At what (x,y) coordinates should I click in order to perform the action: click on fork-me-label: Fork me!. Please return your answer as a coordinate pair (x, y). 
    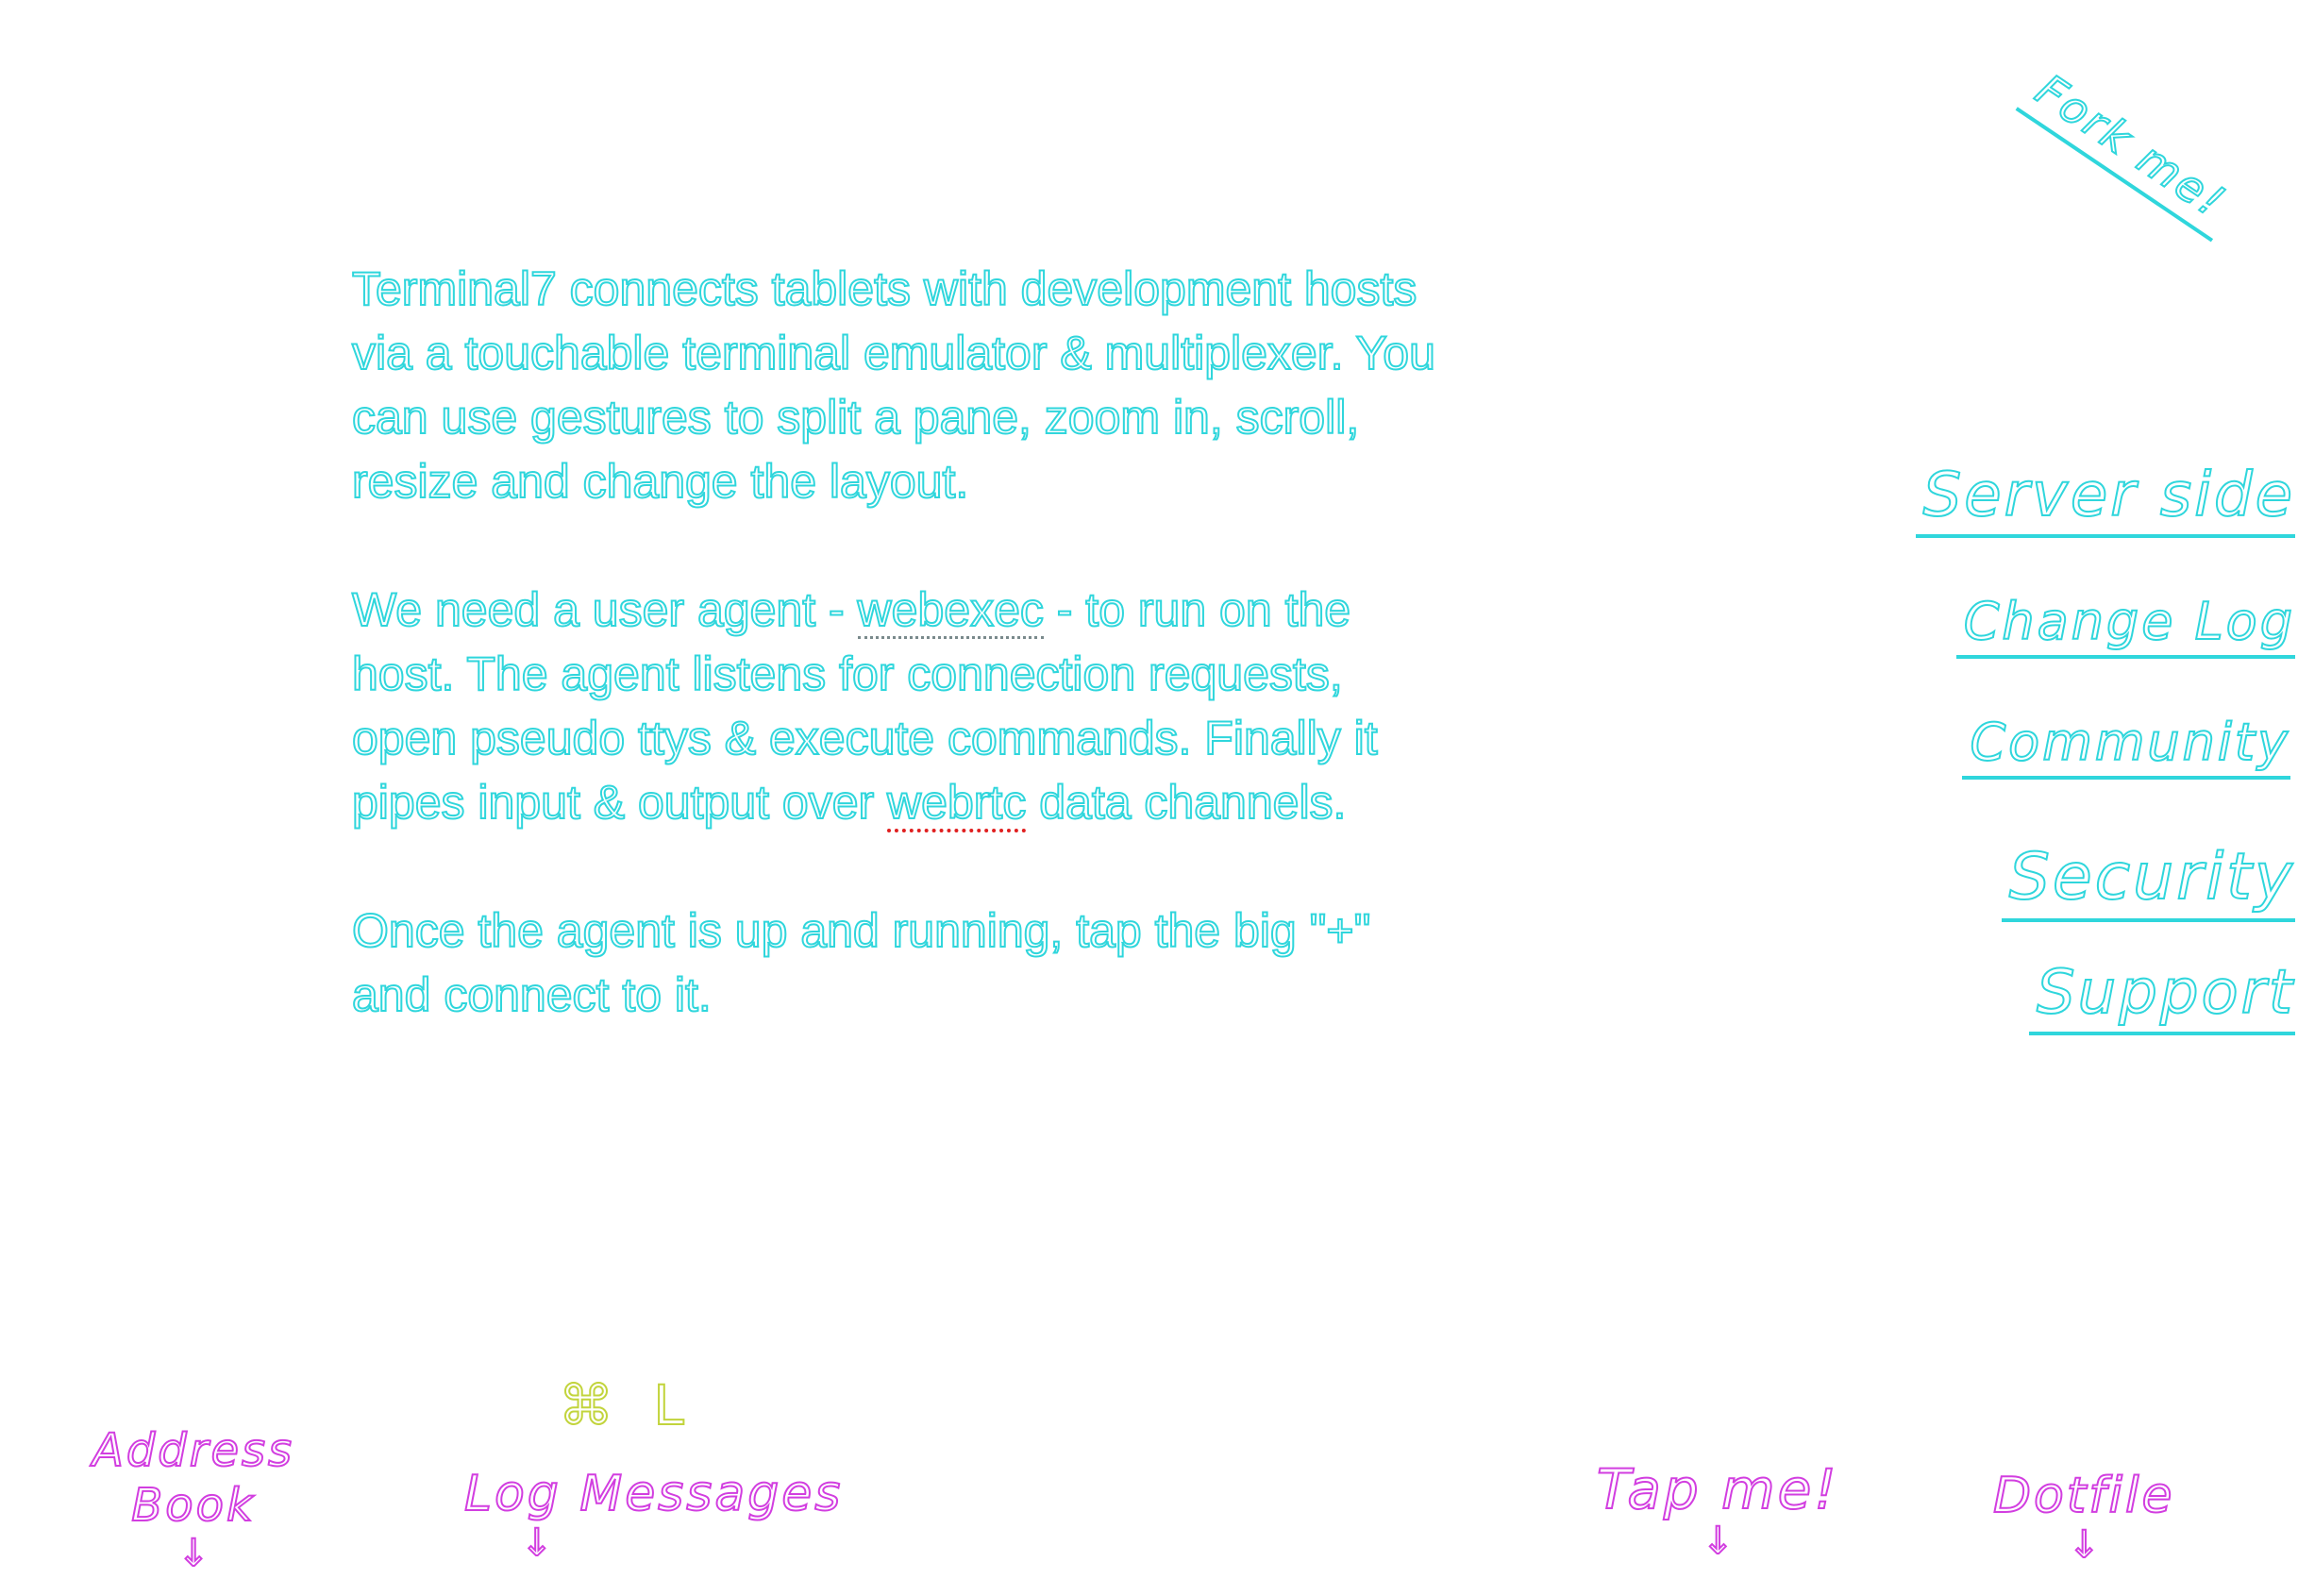
    Looking at the image, I should click on (2131, 146).